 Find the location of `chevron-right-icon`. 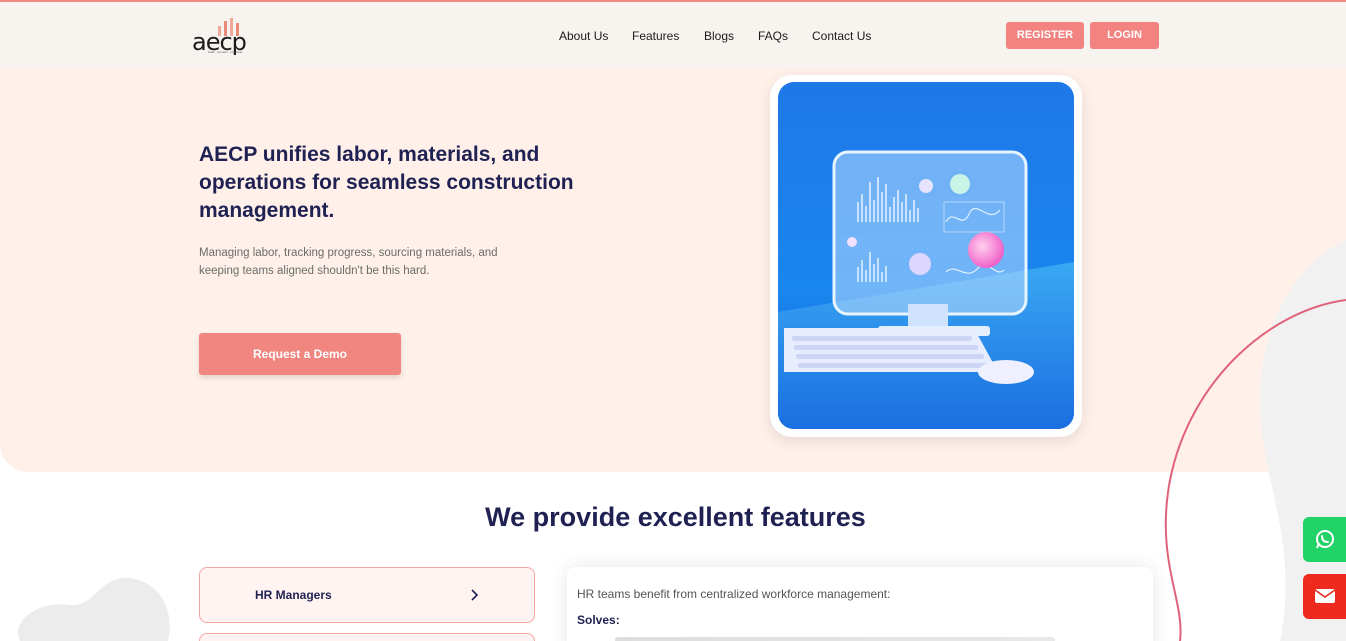

chevron-right-icon is located at coordinates (475, 595).